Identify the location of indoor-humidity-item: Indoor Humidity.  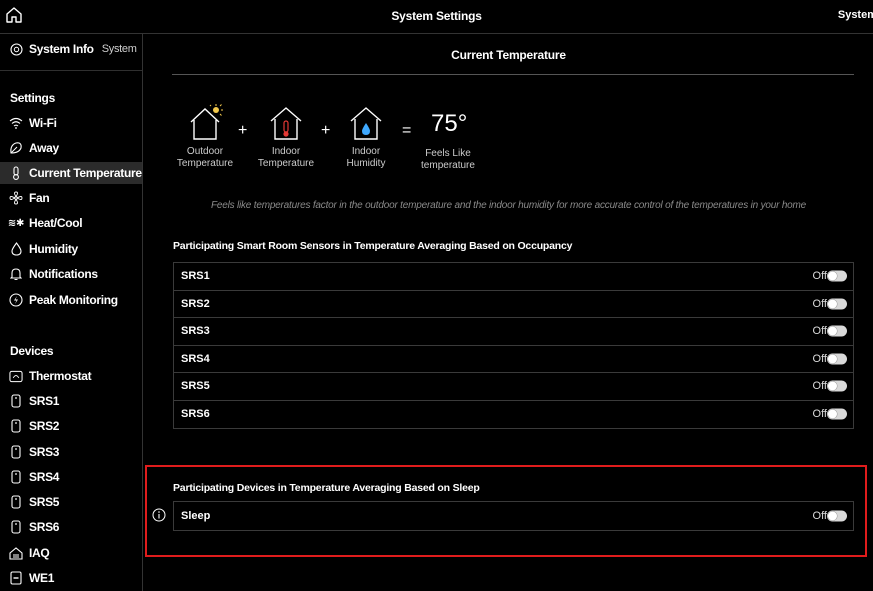
(366, 137).